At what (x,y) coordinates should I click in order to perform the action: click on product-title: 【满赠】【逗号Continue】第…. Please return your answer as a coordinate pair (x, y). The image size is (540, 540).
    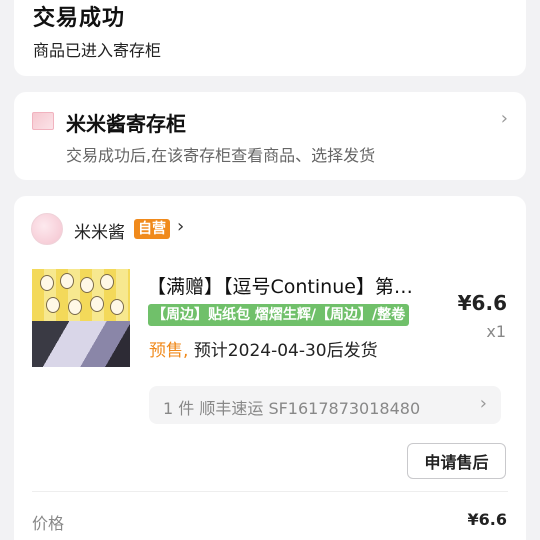
    Looking at the image, I should click on (298, 285).